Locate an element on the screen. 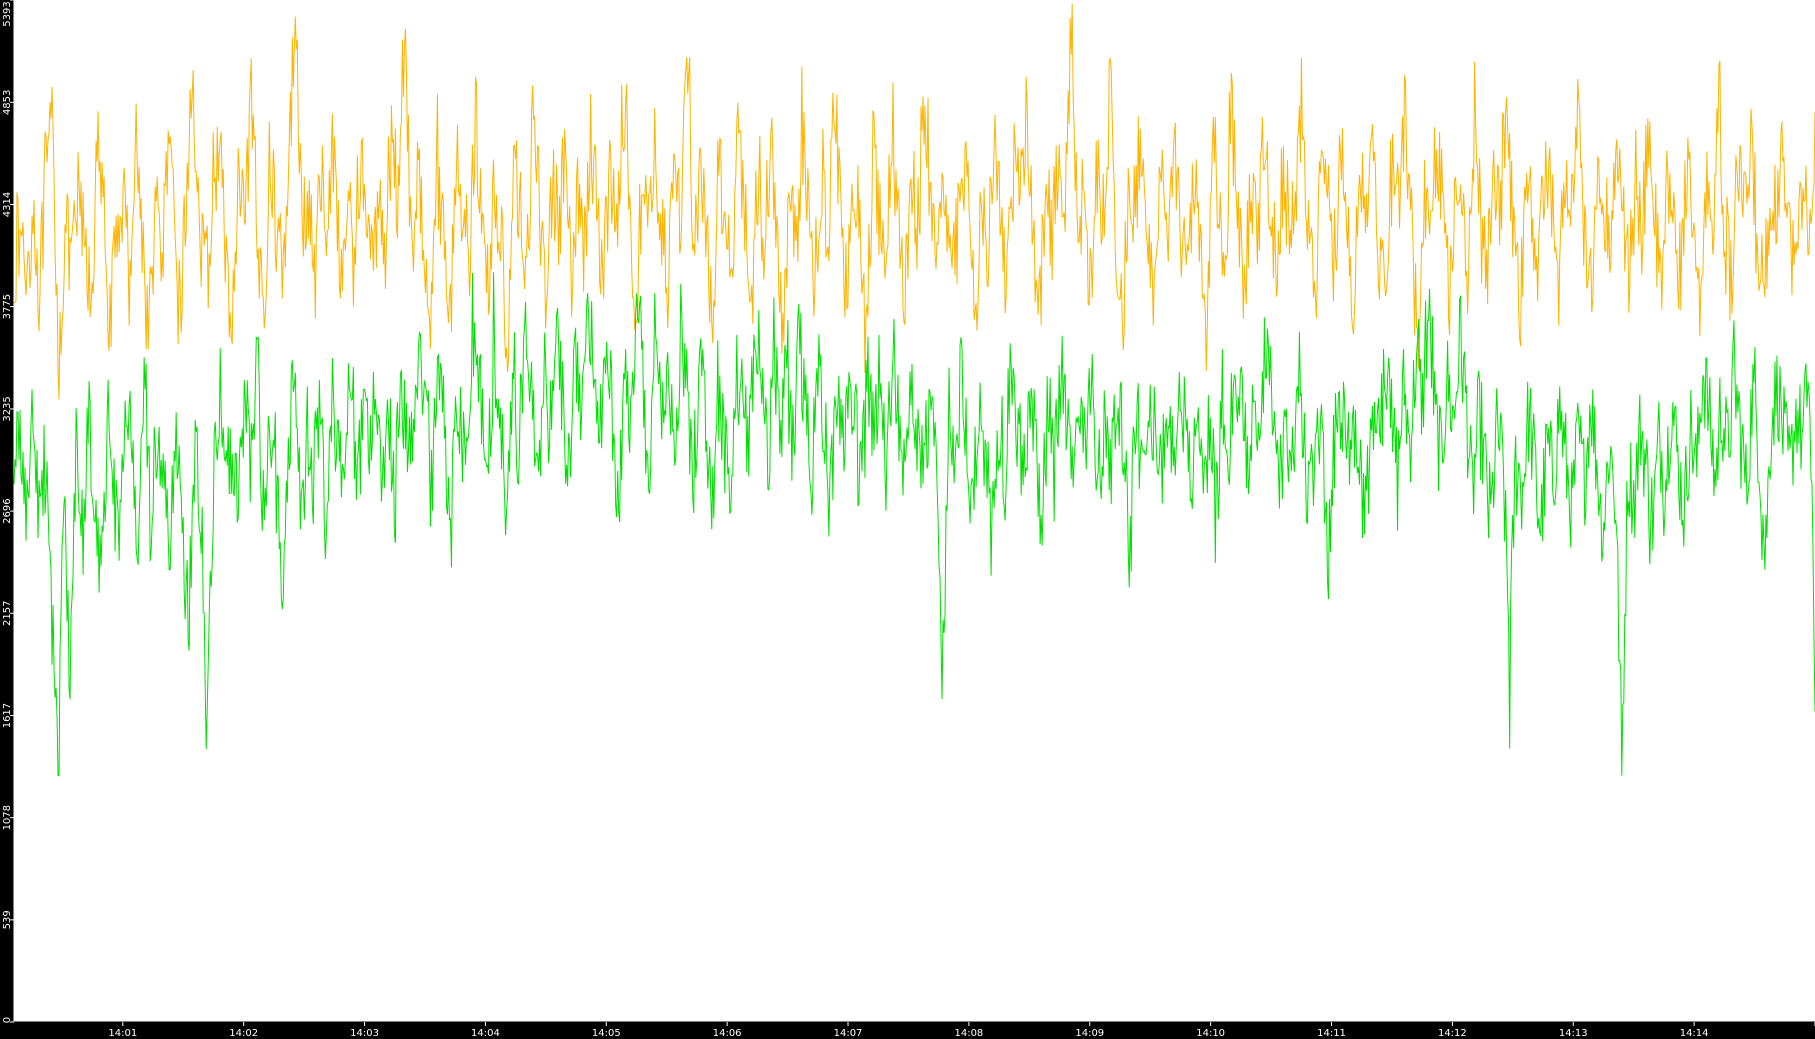  x-tick-label: 14:12 is located at coordinates (1452, 1033).